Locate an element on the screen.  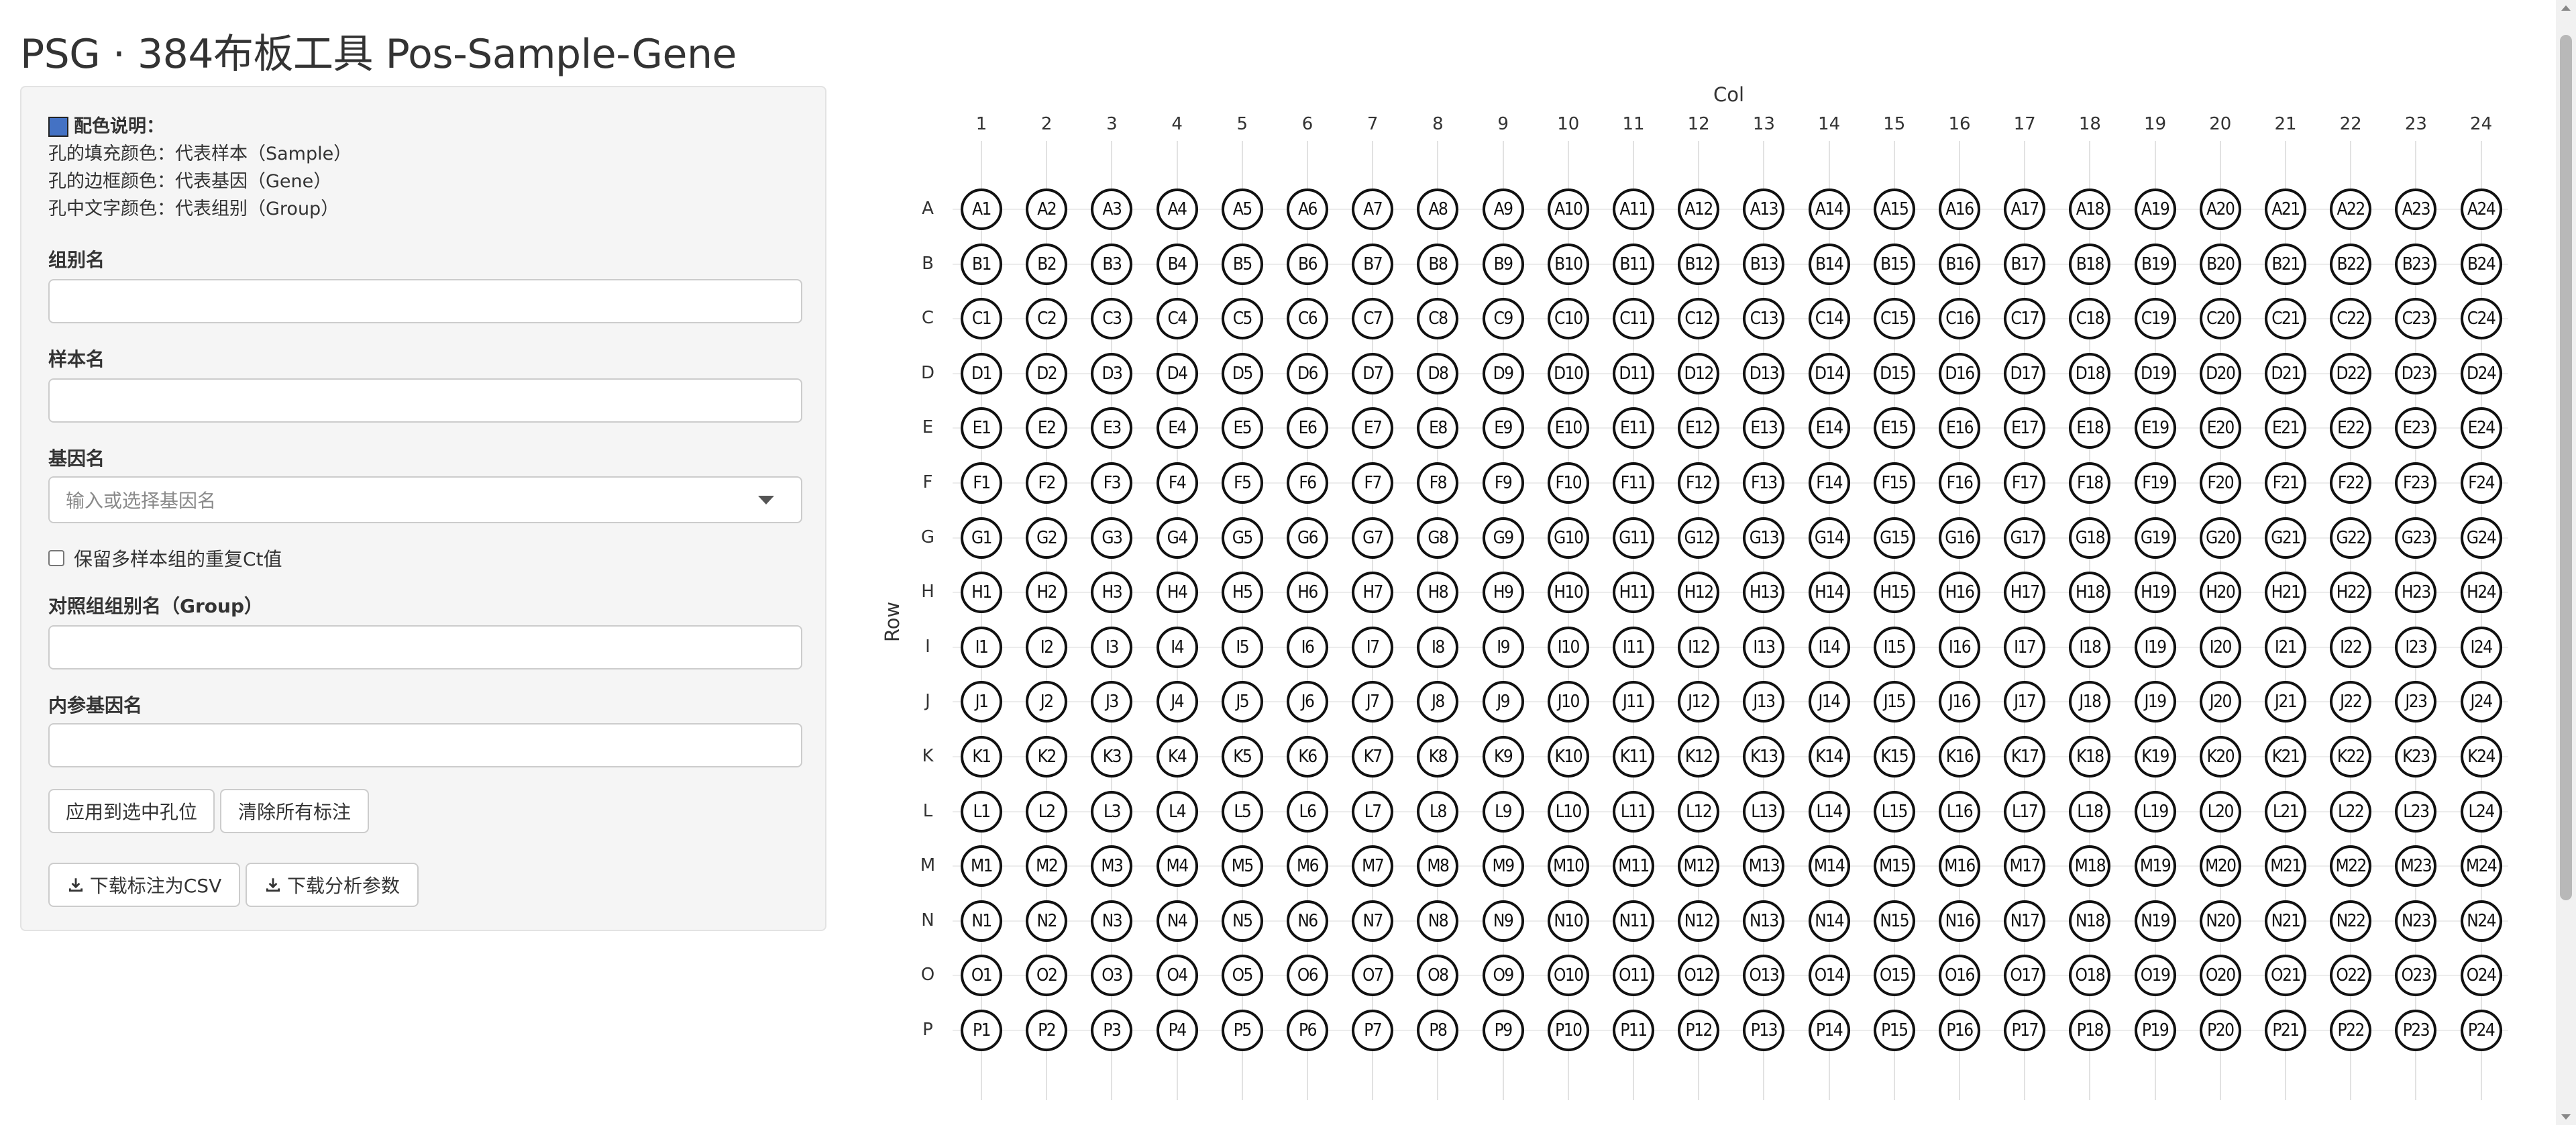
plate-well: N21 is located at coordinates (2285, 921).